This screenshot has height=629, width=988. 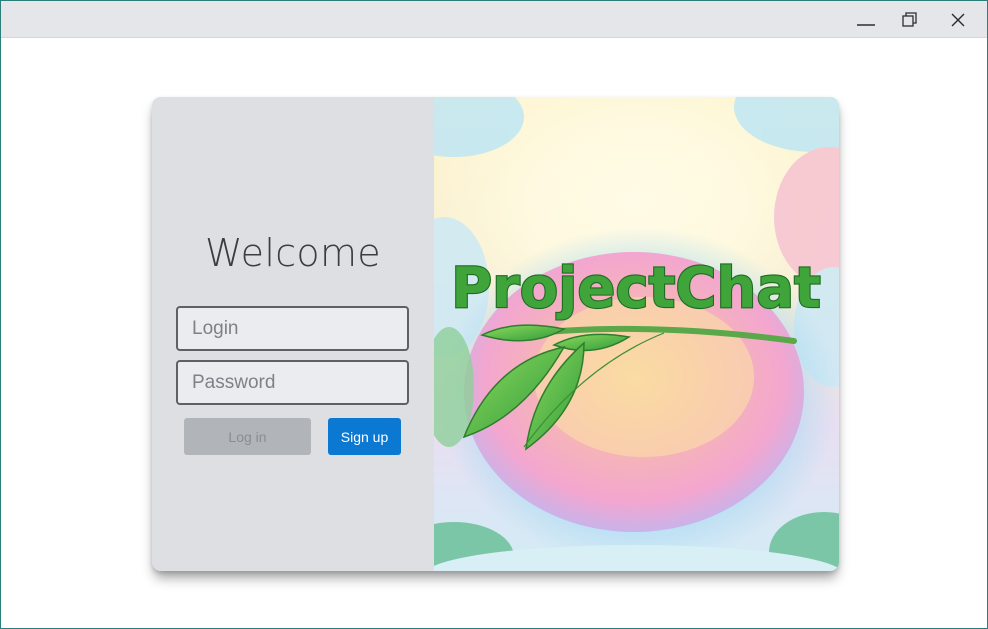 What do you see at coordinates (494, 19) in the screenshot?
I see `title-bar` at bounding box center [494, 19].